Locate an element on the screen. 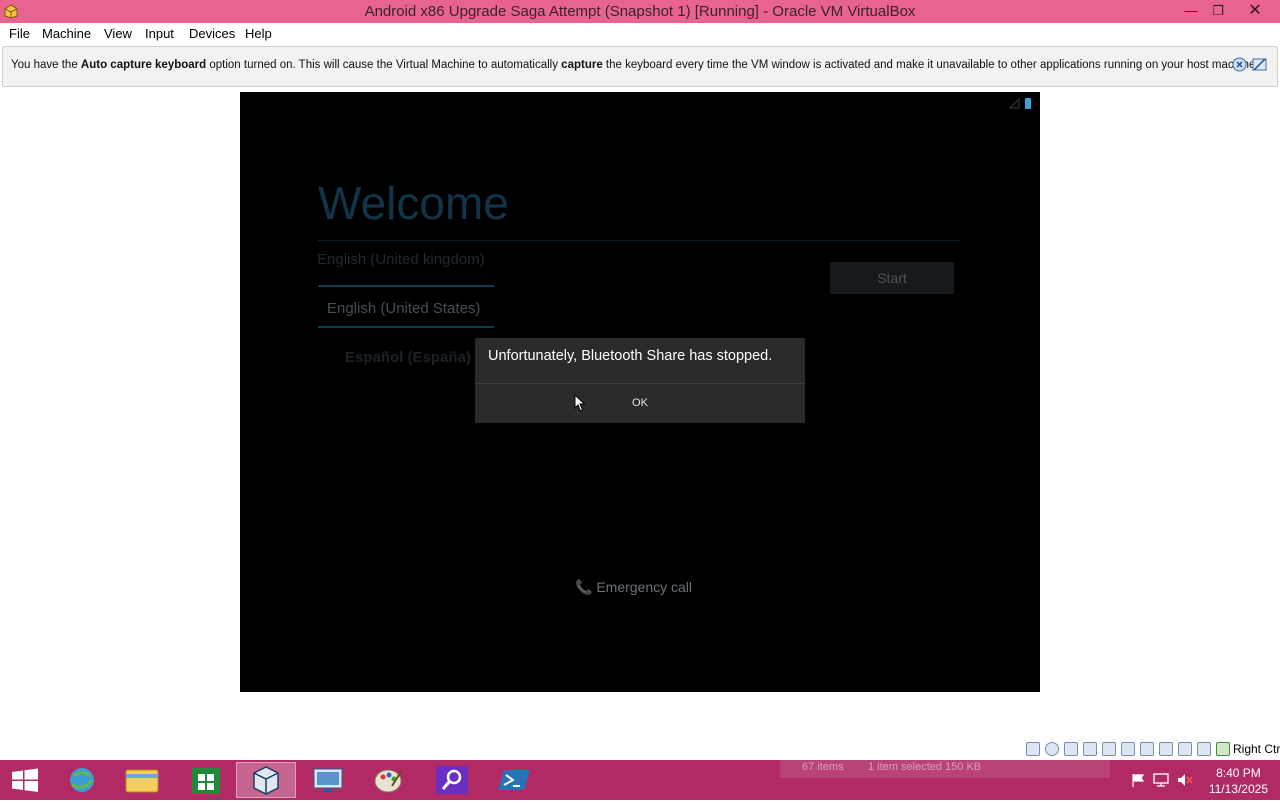  close-button: ✕ is located at coordinates (1255, 11).